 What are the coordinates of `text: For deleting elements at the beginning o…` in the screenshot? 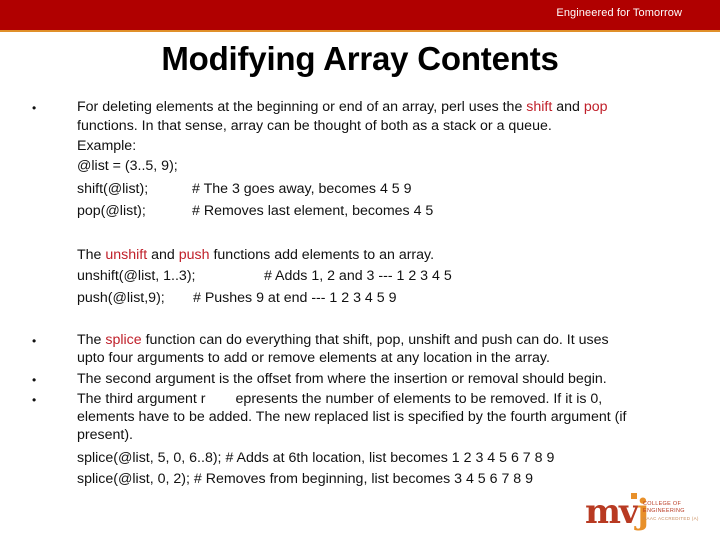 It's located at (302, 107).